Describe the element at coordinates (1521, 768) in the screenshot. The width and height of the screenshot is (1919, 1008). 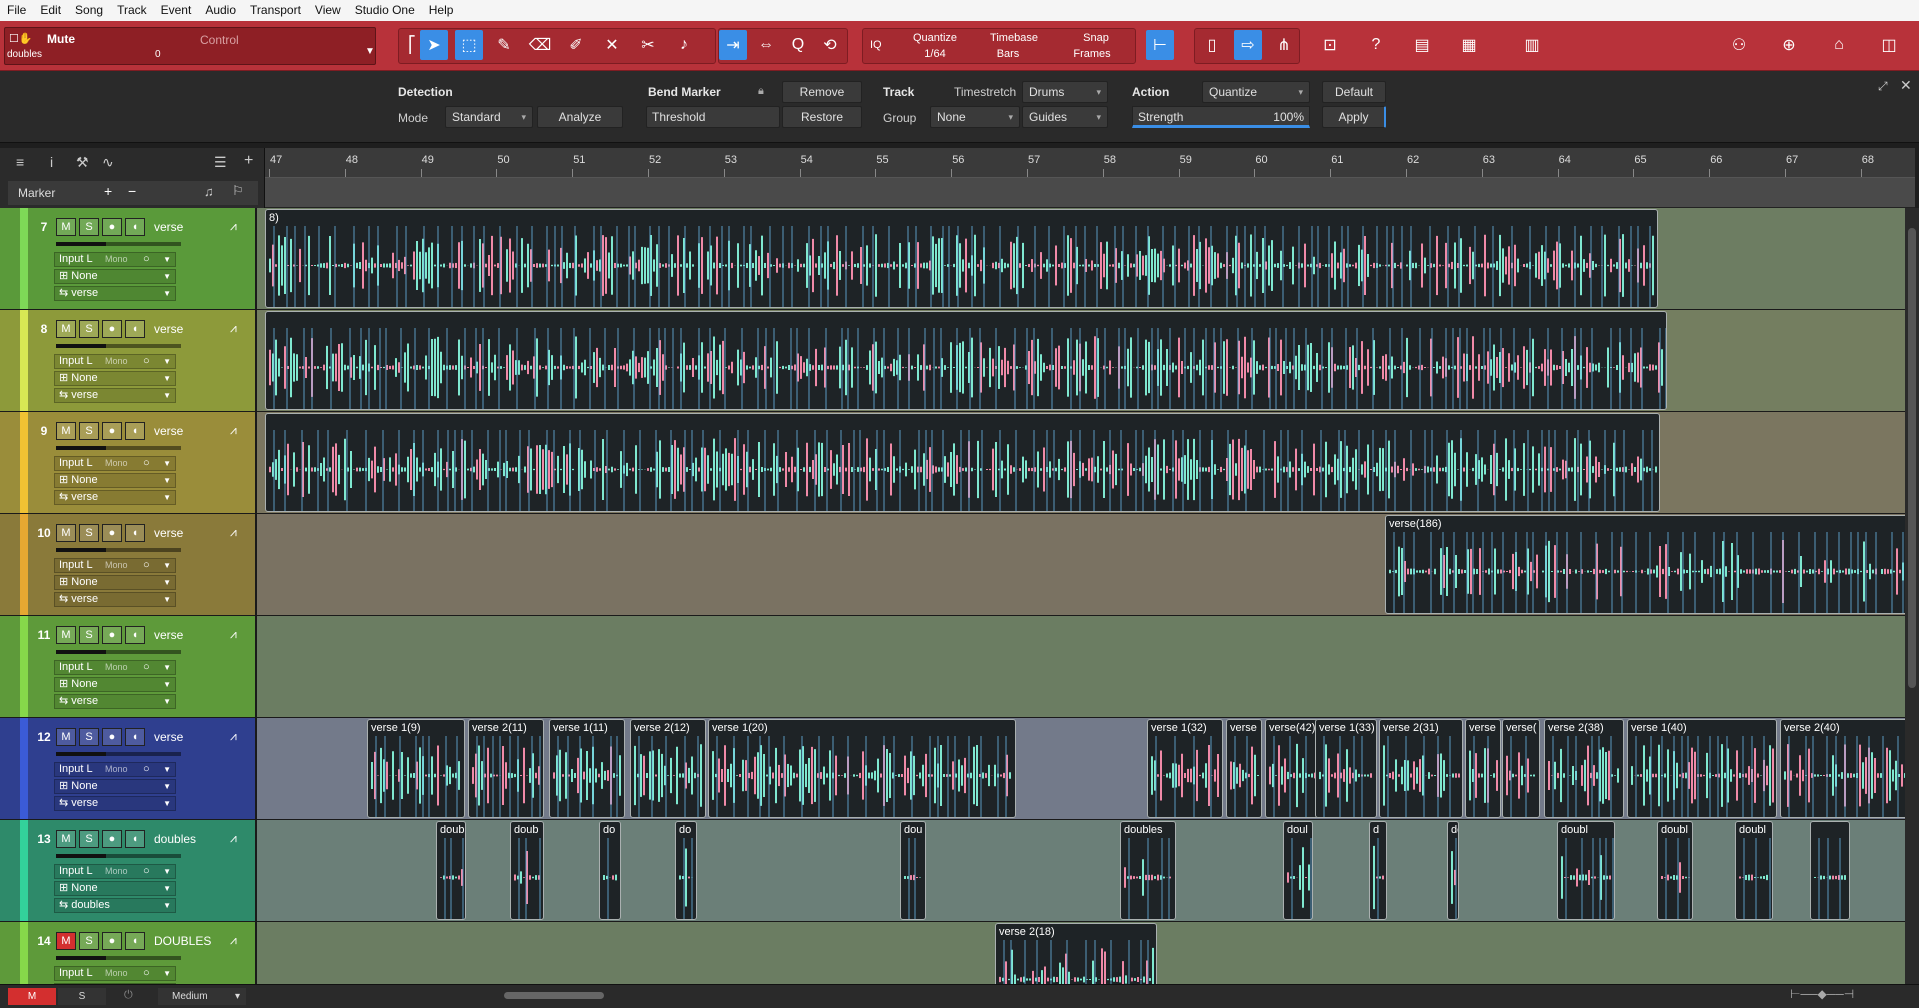
I see `audio-clip: verse(` at that location.